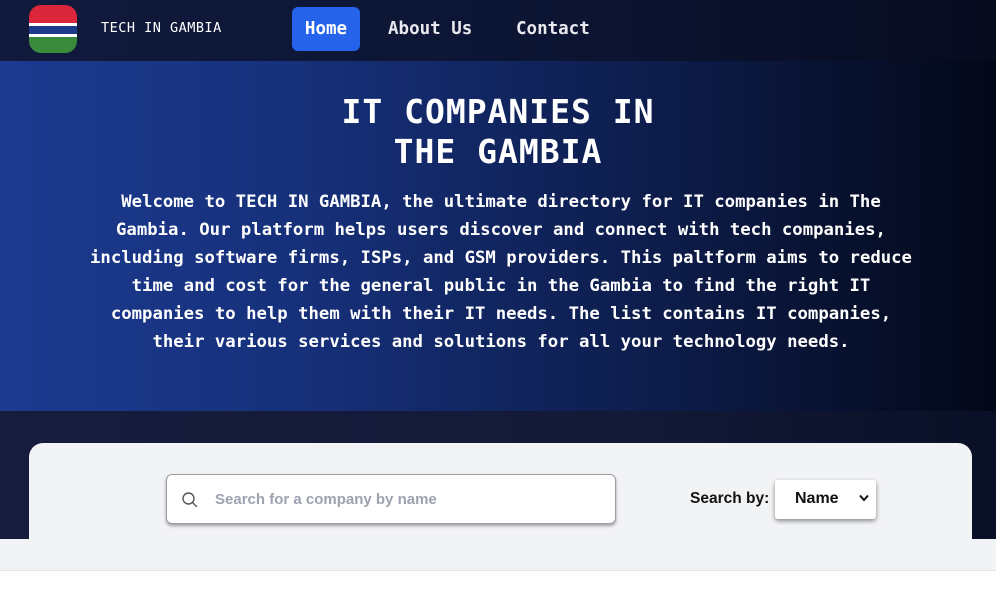 The width and height of the screenshot is (996, 604). I want to click on search-input, so click(410, 499).